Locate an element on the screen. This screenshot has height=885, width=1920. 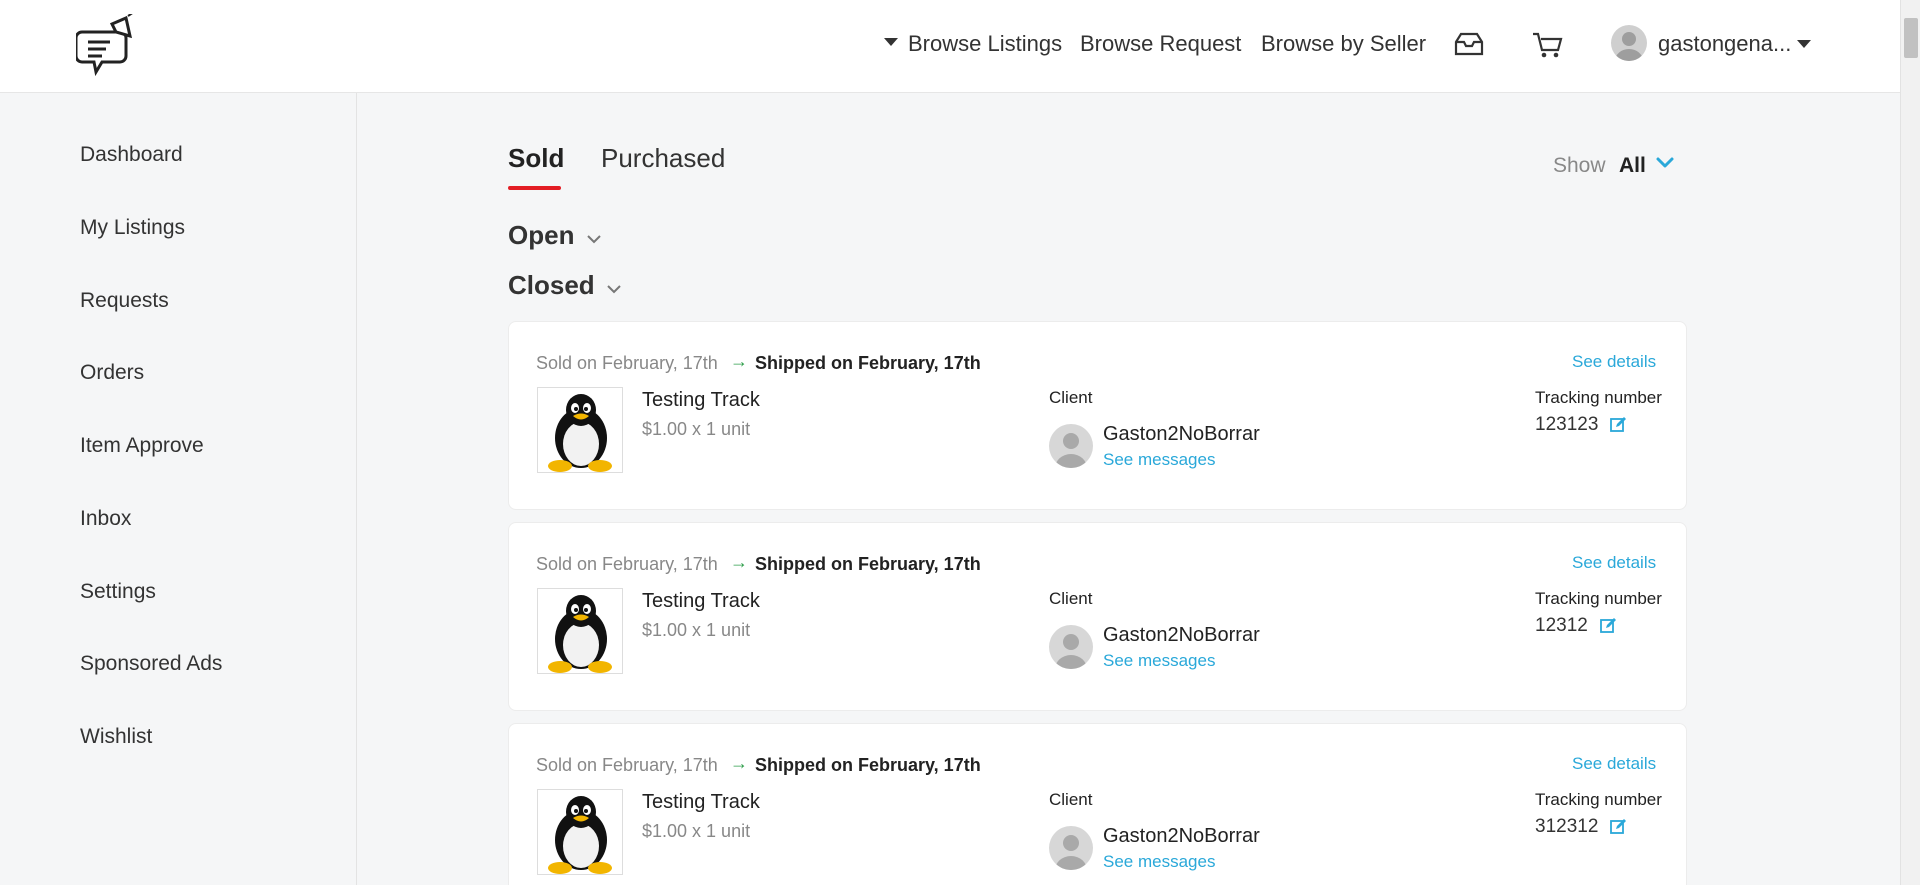
sidebar-item-item-approve: Item Approve is located at coordinates (142, 446).